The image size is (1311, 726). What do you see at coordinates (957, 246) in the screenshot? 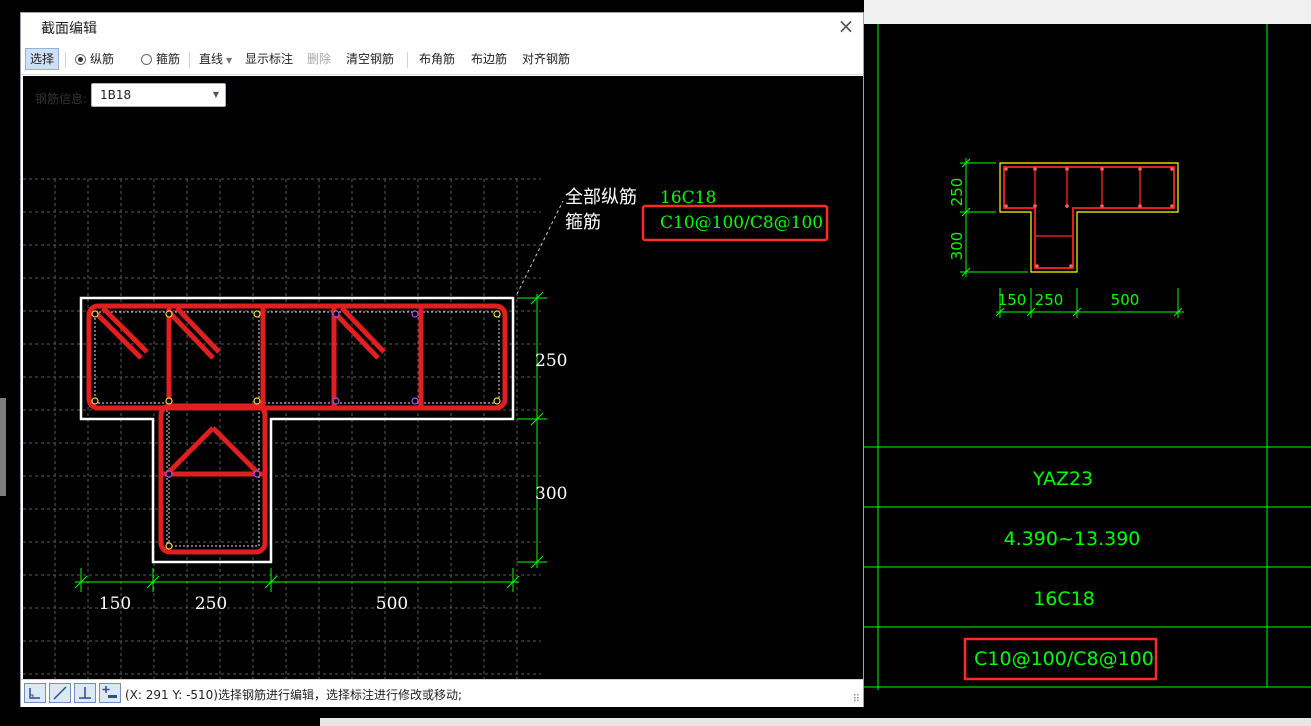
I see `mini-dim-300: 300` at bounding box center [957, 246].